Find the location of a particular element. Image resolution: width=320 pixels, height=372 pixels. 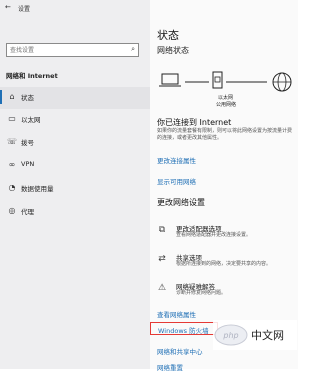

sidebar-item-dialup: ☏ 拨号 is located at coordinates (75, 143).